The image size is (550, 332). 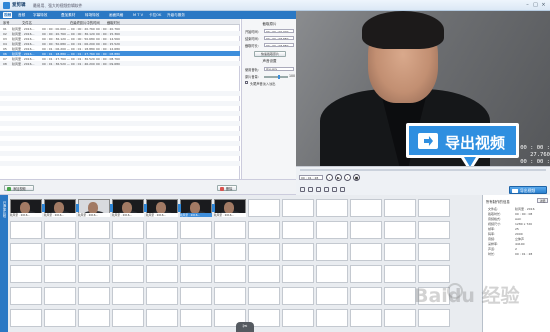 I want to click on tab-overlay: 叠加素材, so click(x=68, y=15).